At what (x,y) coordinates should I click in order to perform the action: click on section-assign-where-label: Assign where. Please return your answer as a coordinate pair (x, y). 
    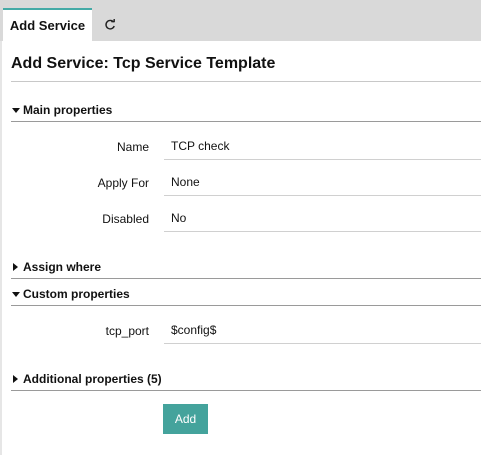
    Looking at the image, I should click on (62, 267).